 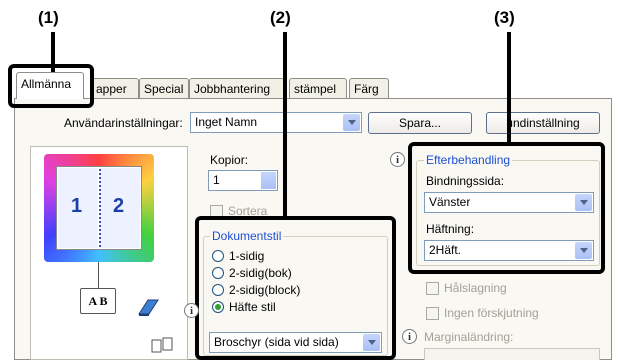 What do you see at coordinates (509, 250) in the screenshot?
I see `staple-select: 2Häft.` at bounding box center [509, 250].